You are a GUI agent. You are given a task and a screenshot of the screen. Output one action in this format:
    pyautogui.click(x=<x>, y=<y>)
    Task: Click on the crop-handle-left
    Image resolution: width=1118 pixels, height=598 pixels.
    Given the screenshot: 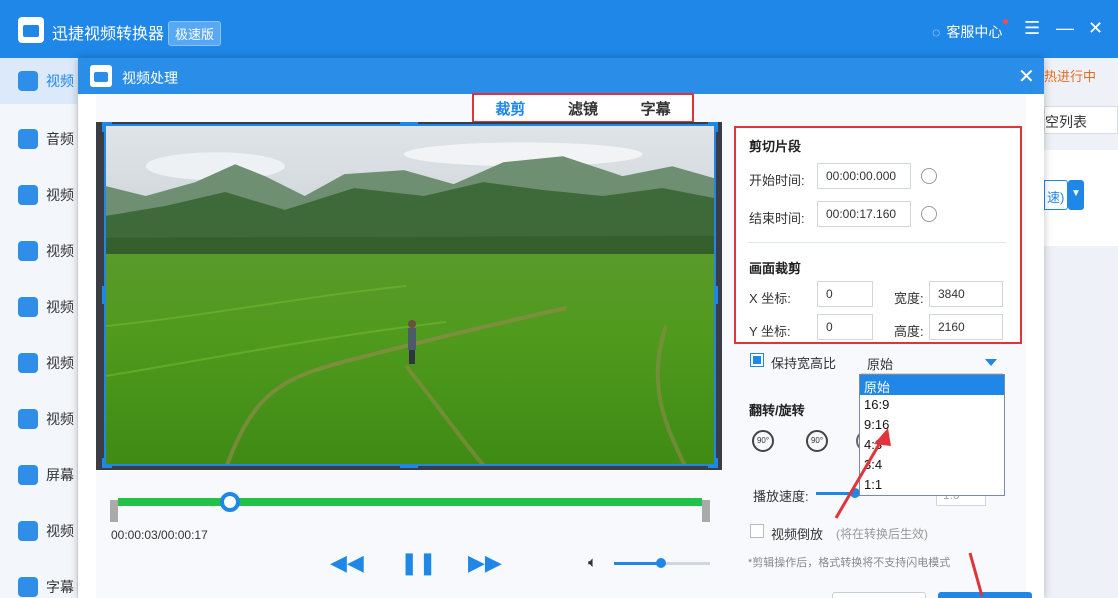 What is the action you would take?
    pyautogui.click(x=103, y=295)
    